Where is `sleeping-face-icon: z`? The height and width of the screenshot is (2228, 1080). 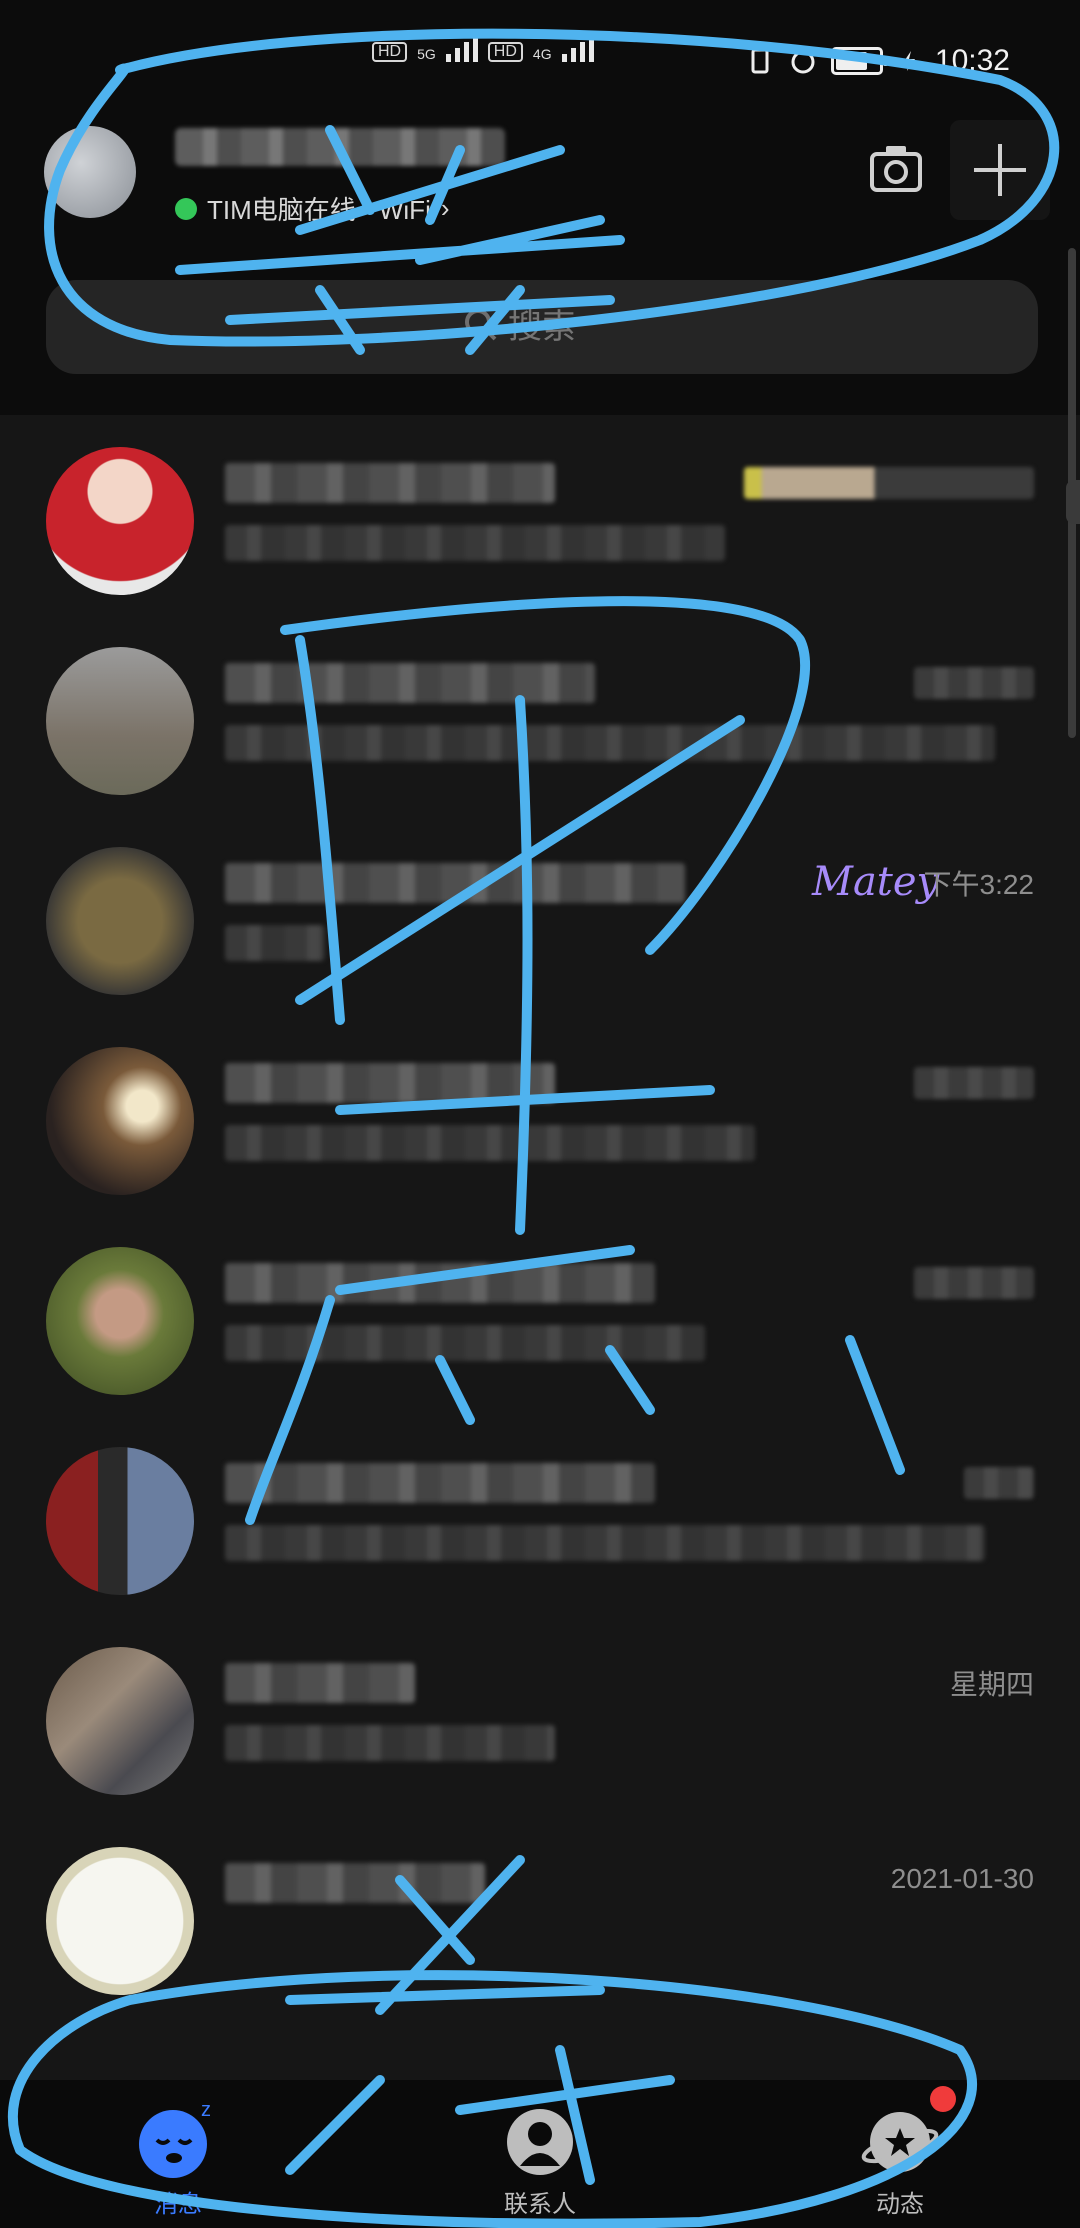 sleeping-face-icon: z is located at coordinates (175, 2138).